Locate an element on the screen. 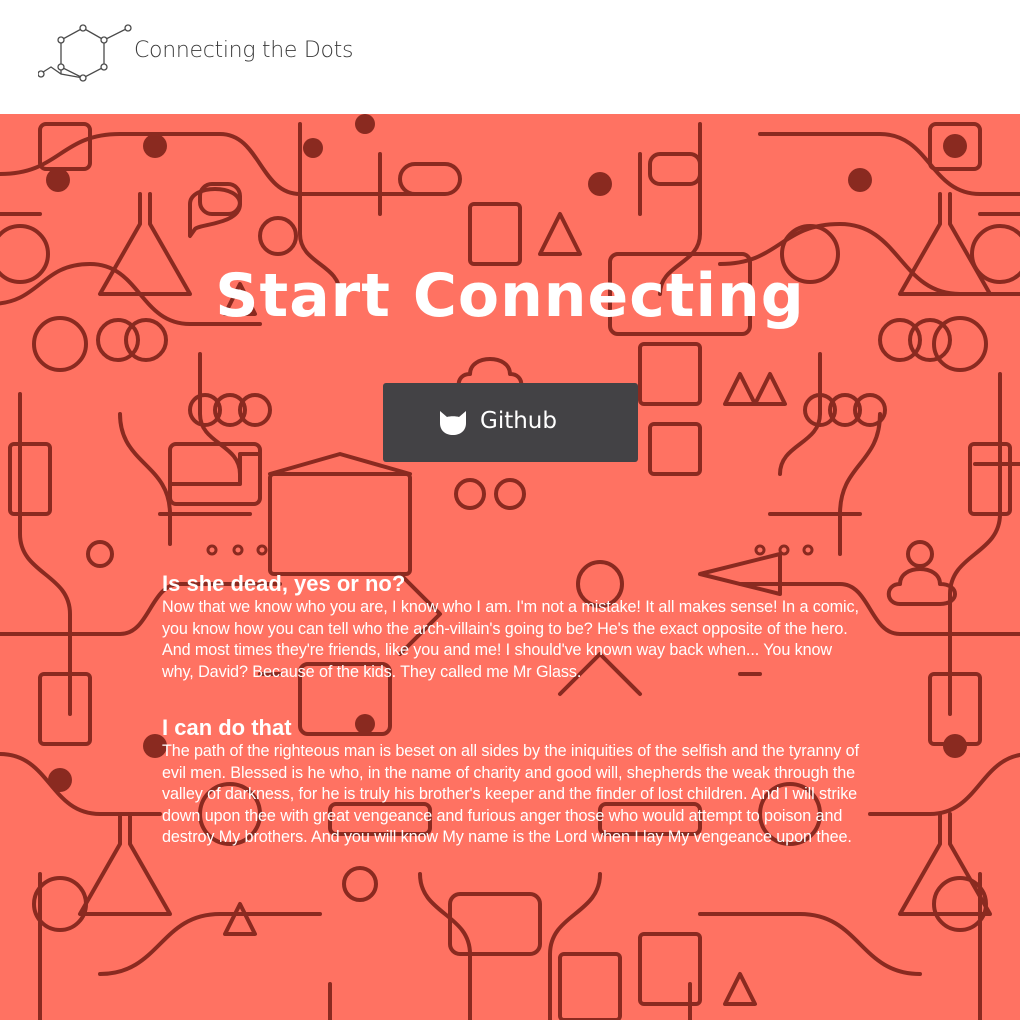 This screenshot has width=1020, height=1020. github-cat-icon is located at coordinates (453, 423).